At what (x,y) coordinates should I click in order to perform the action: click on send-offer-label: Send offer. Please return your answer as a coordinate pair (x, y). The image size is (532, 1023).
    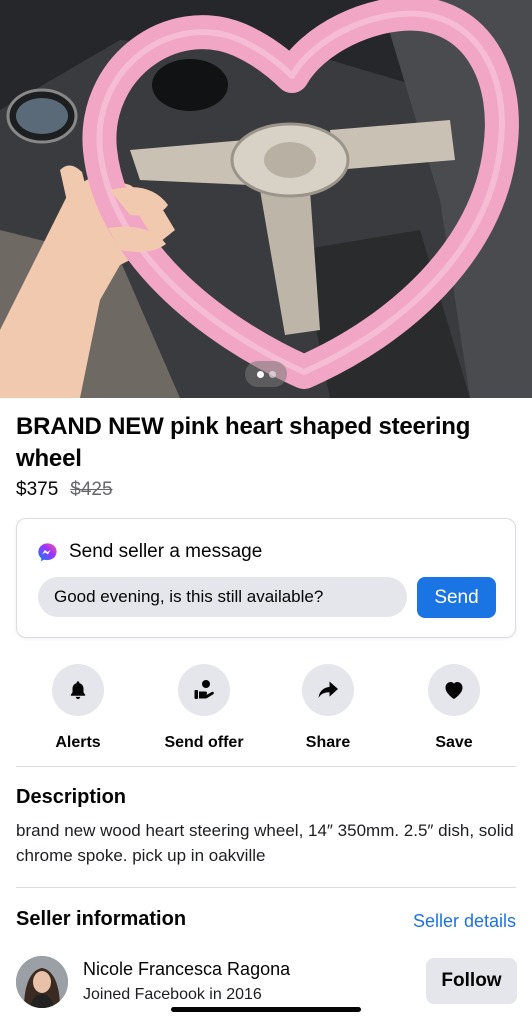
    Looking at the image, I should click on (204, 742).